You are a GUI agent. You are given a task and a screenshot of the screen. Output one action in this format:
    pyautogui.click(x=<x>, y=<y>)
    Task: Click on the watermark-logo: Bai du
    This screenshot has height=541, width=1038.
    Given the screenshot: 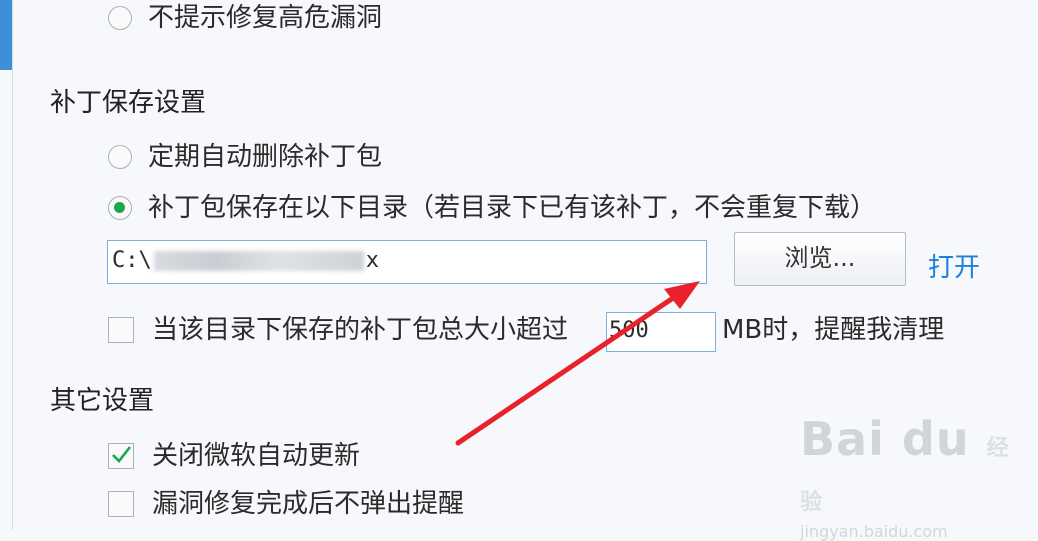 What is the action you would take?
    pyautogui.click(x=885, y=439)
    